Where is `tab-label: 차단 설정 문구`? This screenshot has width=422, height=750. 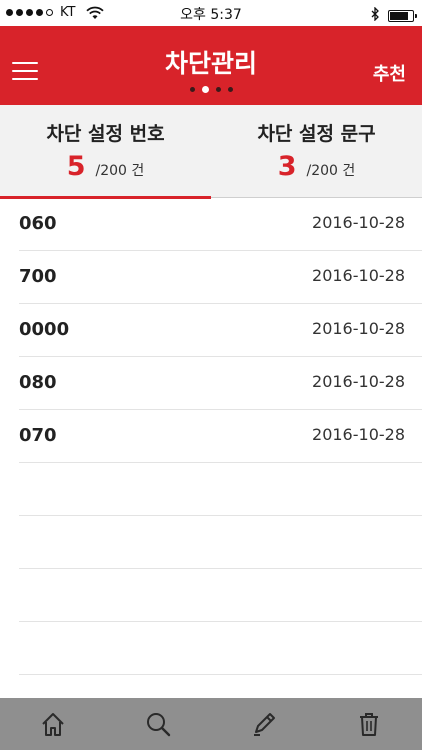
tab-label: 차단 설정 문구 is located at coordinates (316, 134).